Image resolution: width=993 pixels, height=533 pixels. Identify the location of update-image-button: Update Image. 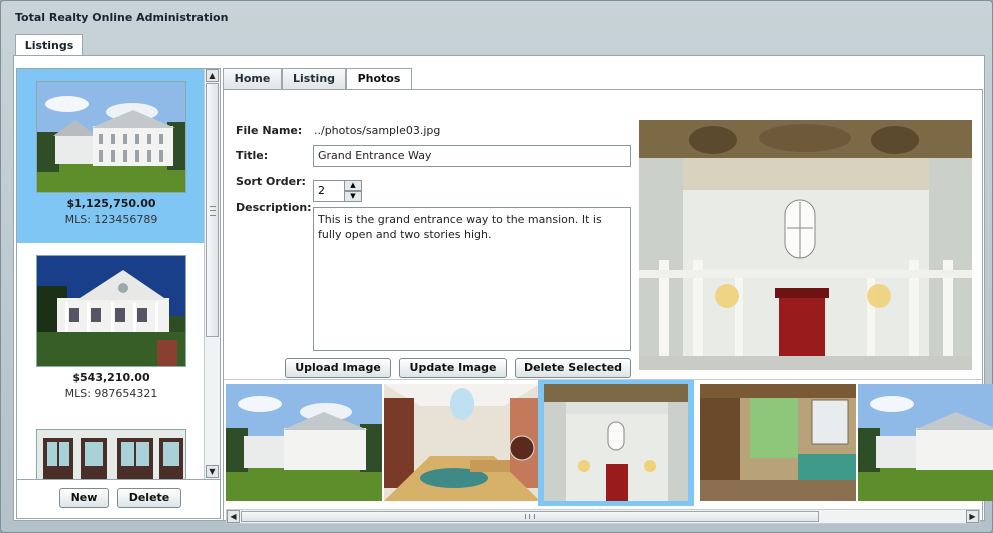
(453, 368).